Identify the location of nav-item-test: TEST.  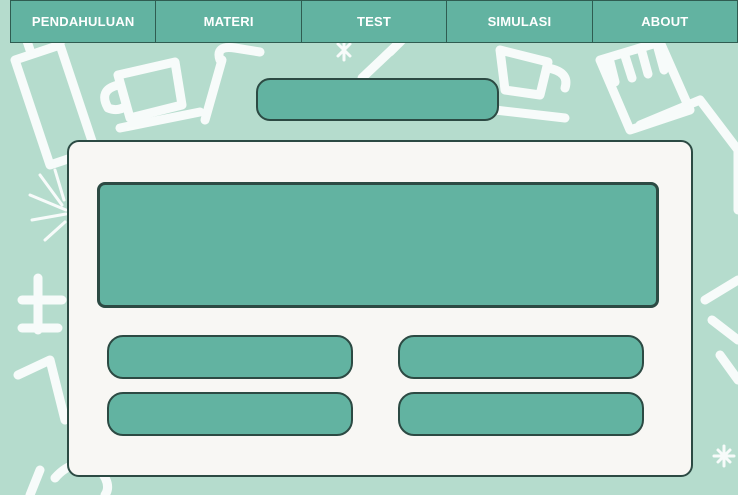
(375, 21).